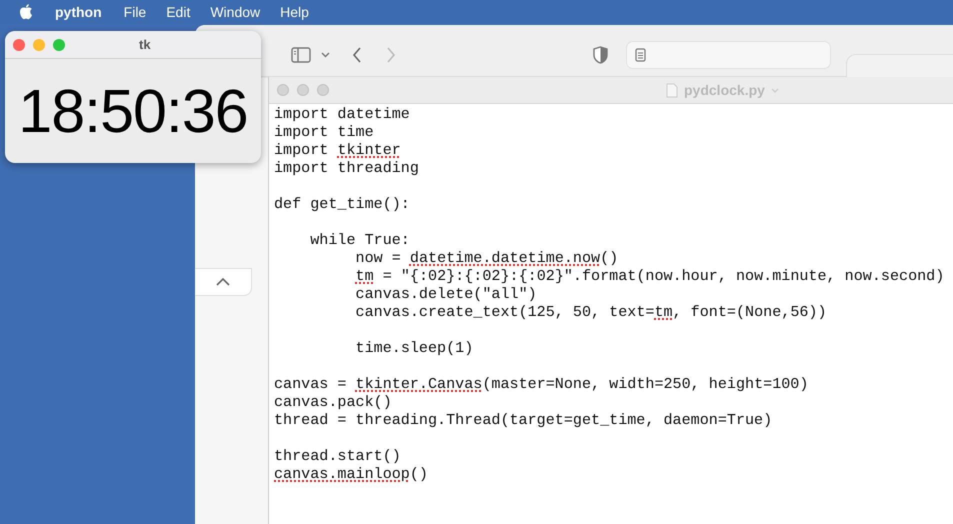 Image resolution: width=953 pixels, height=524 pixels. What do you see at coordinates (324, 132) in the screenshot?
I see `code-text: import time` at bounding box center [324, 132].